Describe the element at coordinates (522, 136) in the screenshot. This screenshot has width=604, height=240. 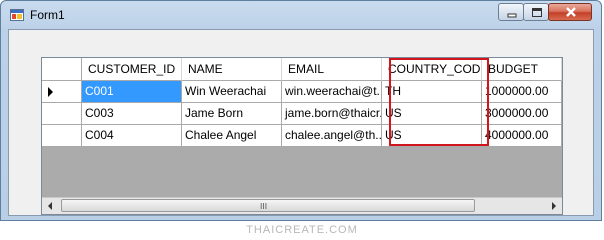
I see `cell-budget: 4000000.00` at that location.